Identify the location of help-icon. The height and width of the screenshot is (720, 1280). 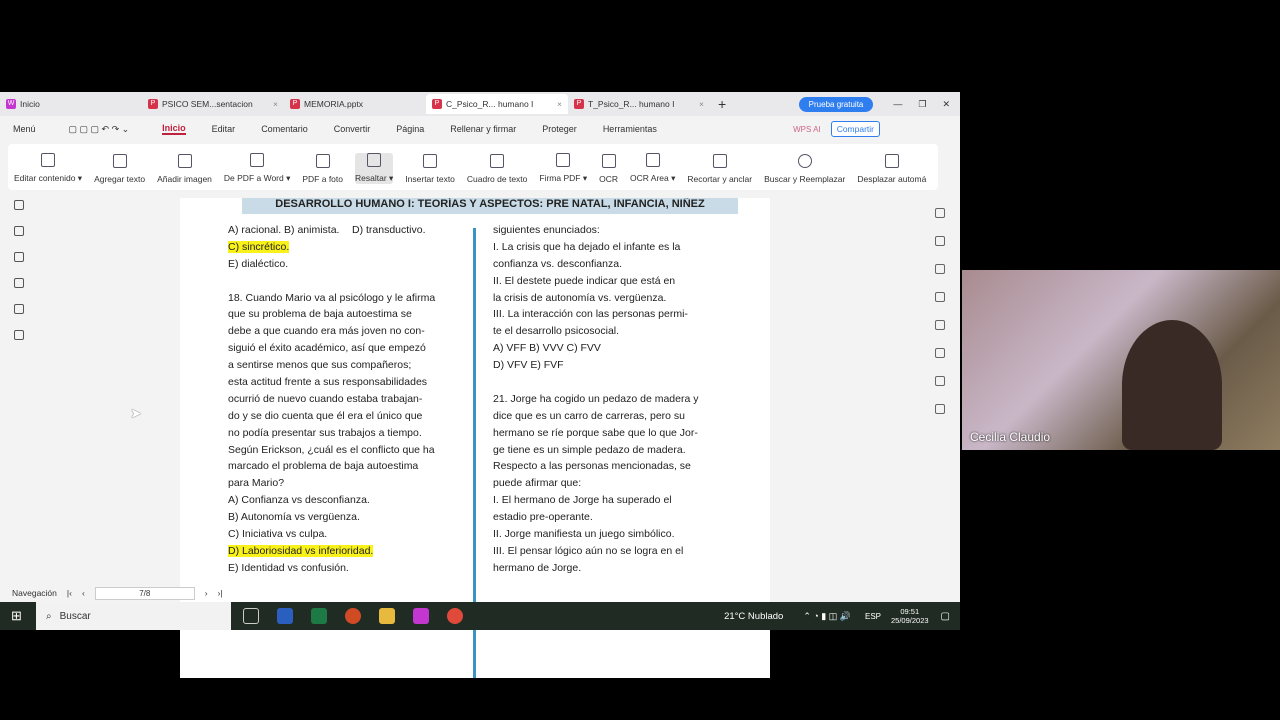
(940, 409).